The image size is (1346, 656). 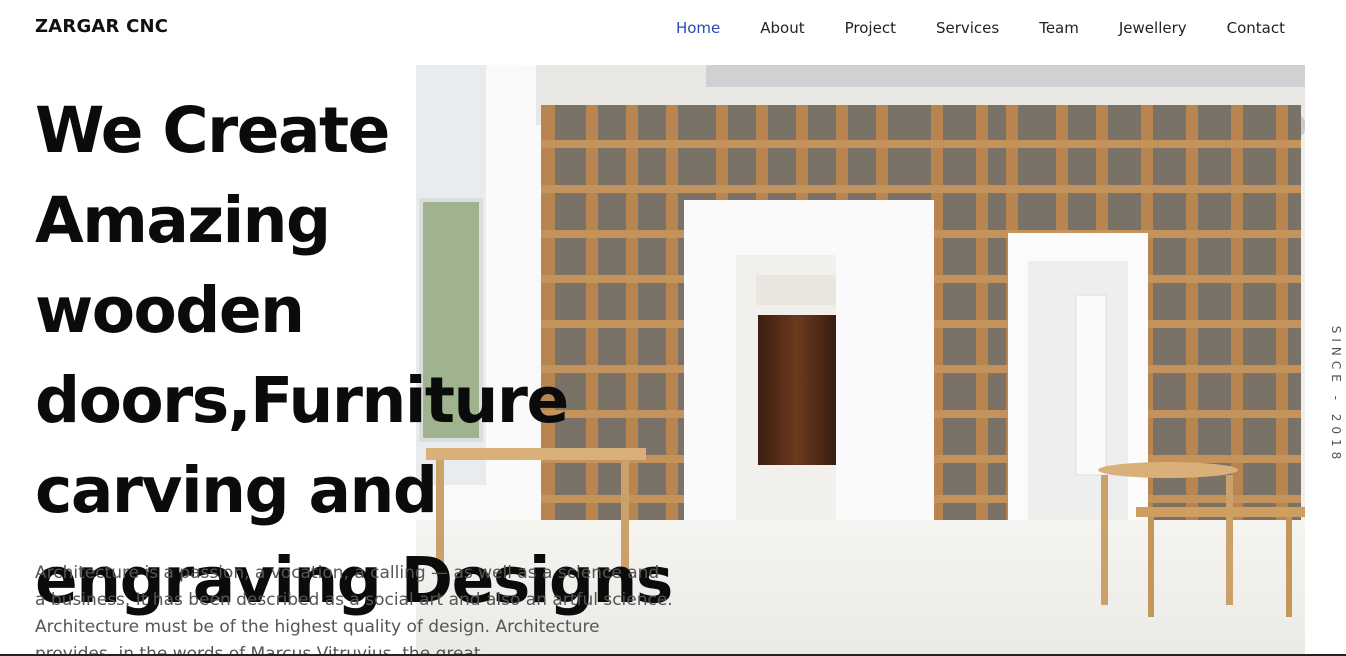 What do you see at coordinates (782, 28) in the screenshot?
I see `nav-about-link: About` at bounding box center [782, 28].